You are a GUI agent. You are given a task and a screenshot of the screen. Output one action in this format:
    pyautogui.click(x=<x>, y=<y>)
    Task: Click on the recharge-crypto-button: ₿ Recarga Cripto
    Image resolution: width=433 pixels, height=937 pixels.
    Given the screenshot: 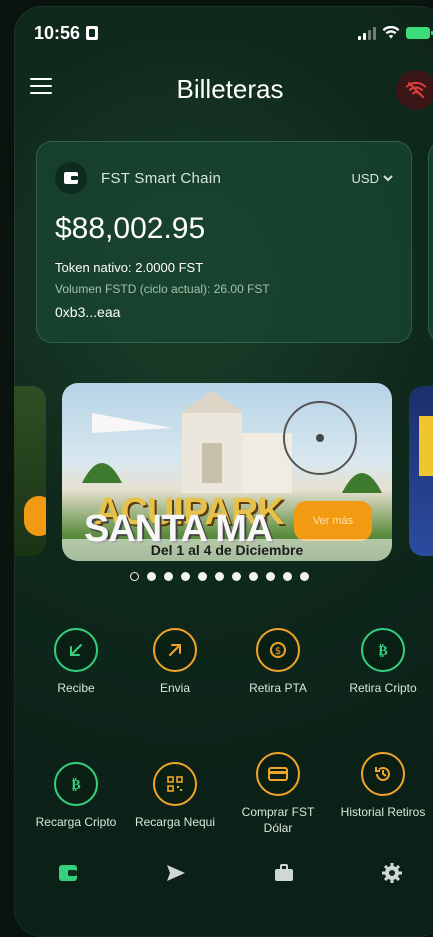 What is the action you would take?
    pyautogui.click(x=76, y=796)
    